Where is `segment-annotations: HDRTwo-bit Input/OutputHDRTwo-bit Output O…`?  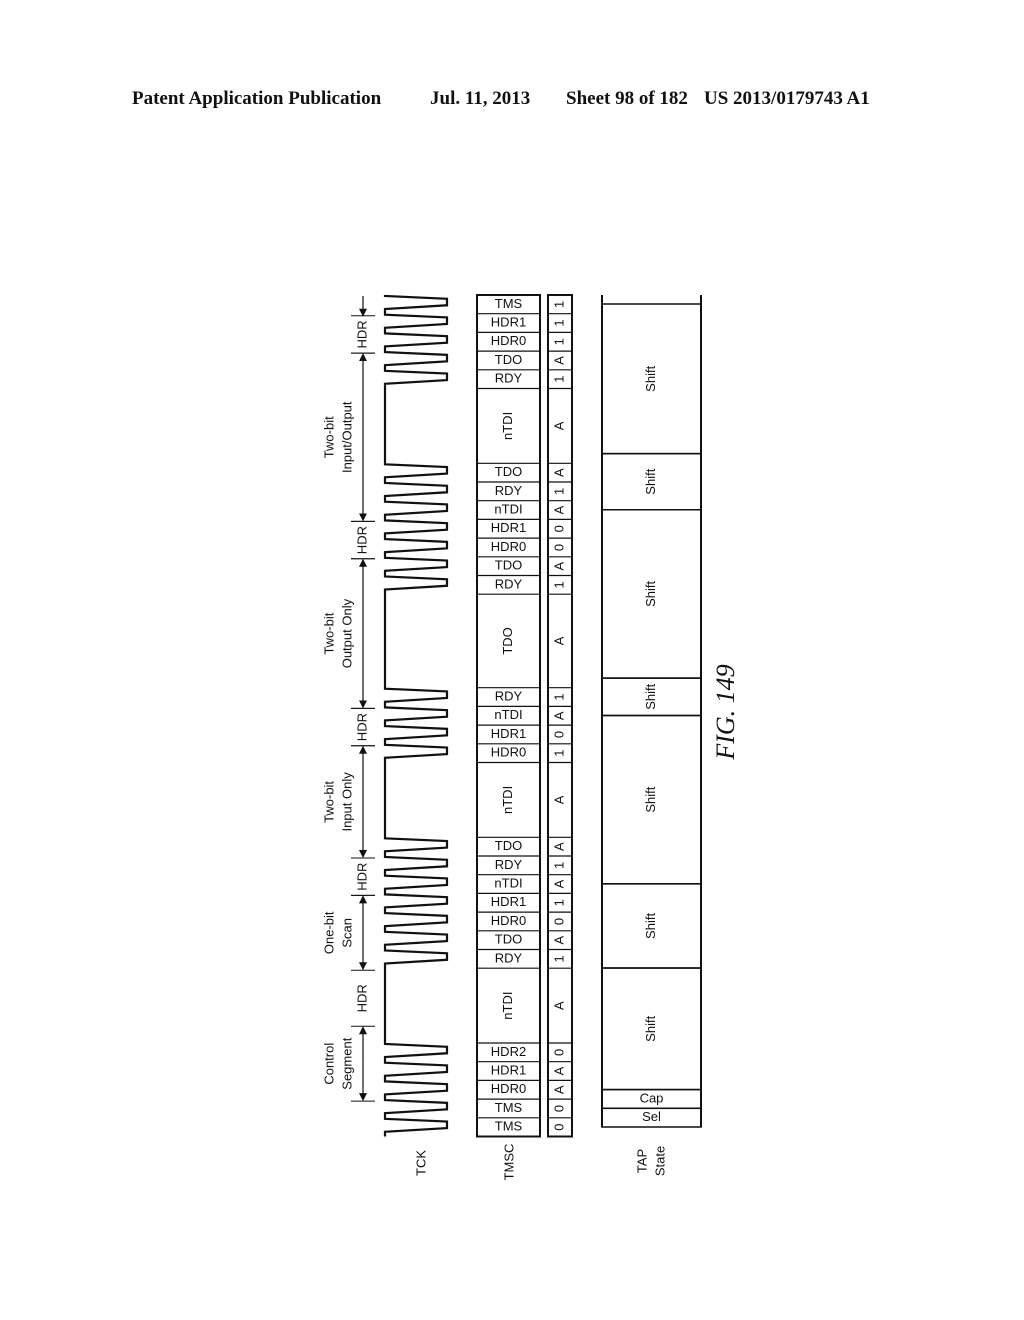
segment-annotations: HDRTwo-bit Input/OutputHDRTwo-bit Output O… is located at coordinates (348, 699).